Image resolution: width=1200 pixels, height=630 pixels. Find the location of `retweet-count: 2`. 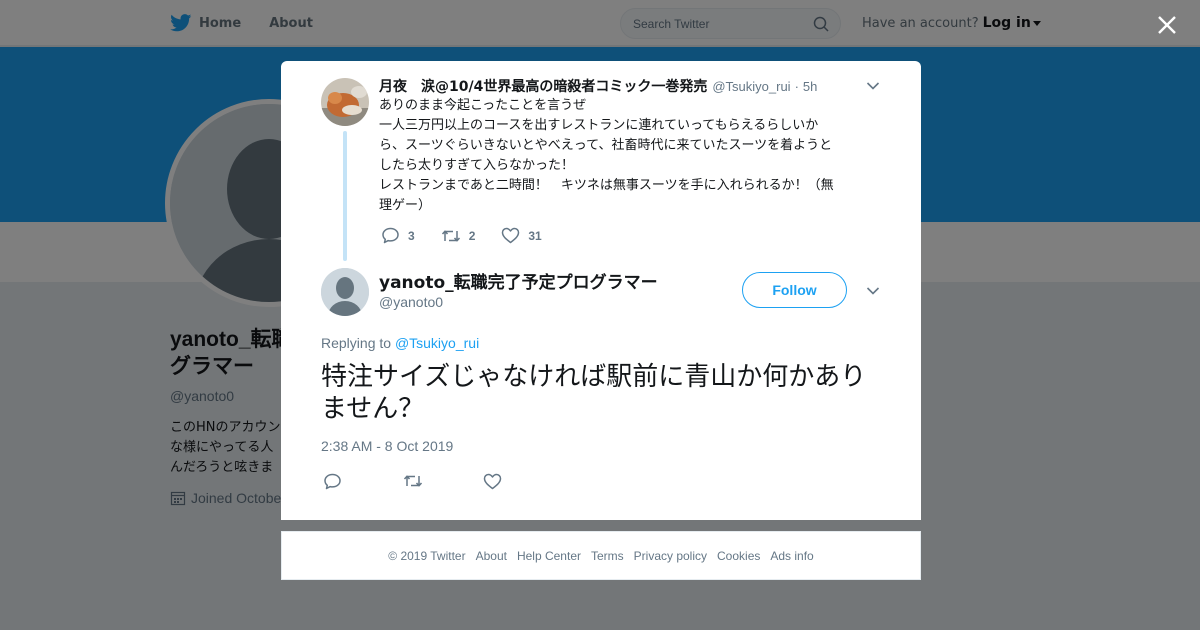

retweet-count: 2 is located at coordinates (472, 235).